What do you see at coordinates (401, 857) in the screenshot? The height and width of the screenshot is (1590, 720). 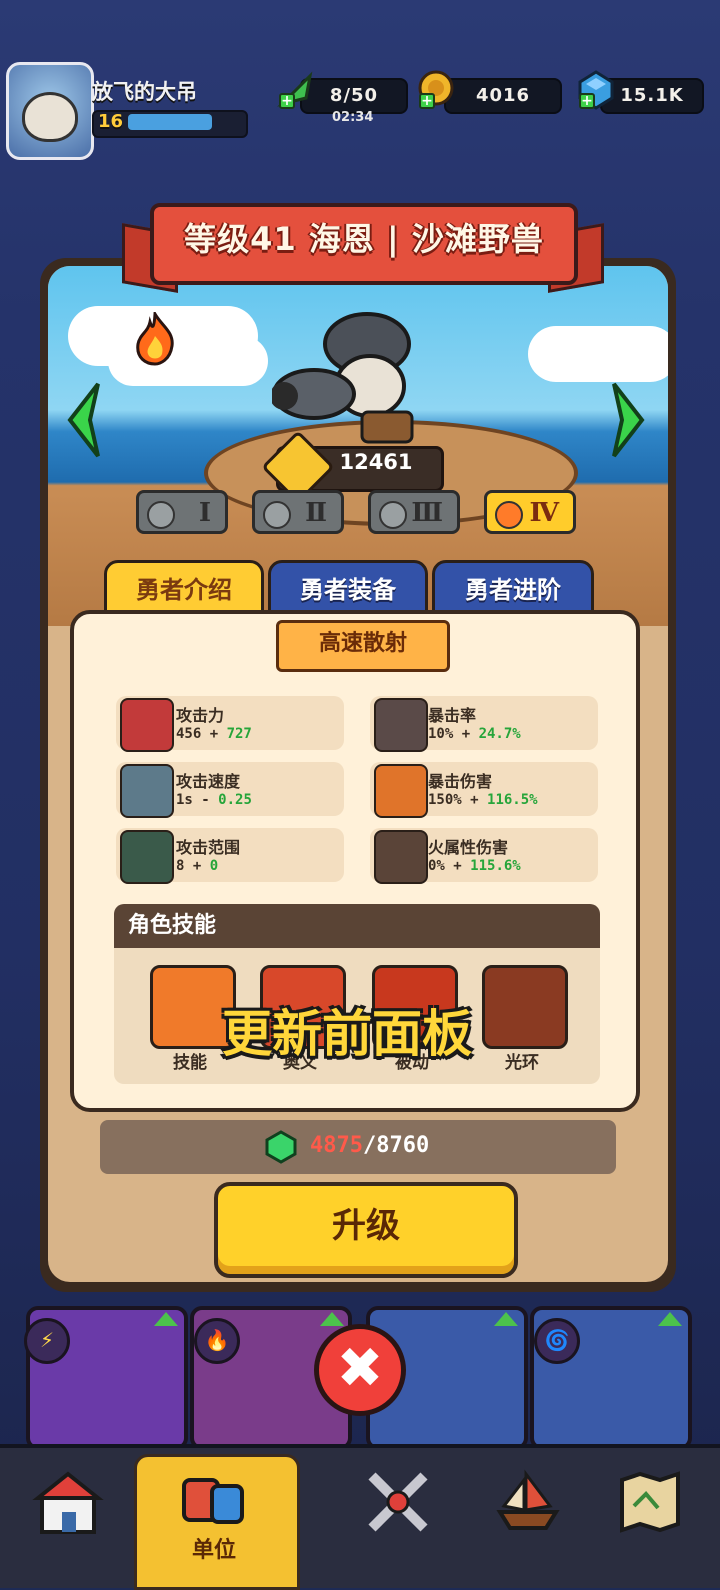 I see `flame-icon` at bounding box center [401, 857].